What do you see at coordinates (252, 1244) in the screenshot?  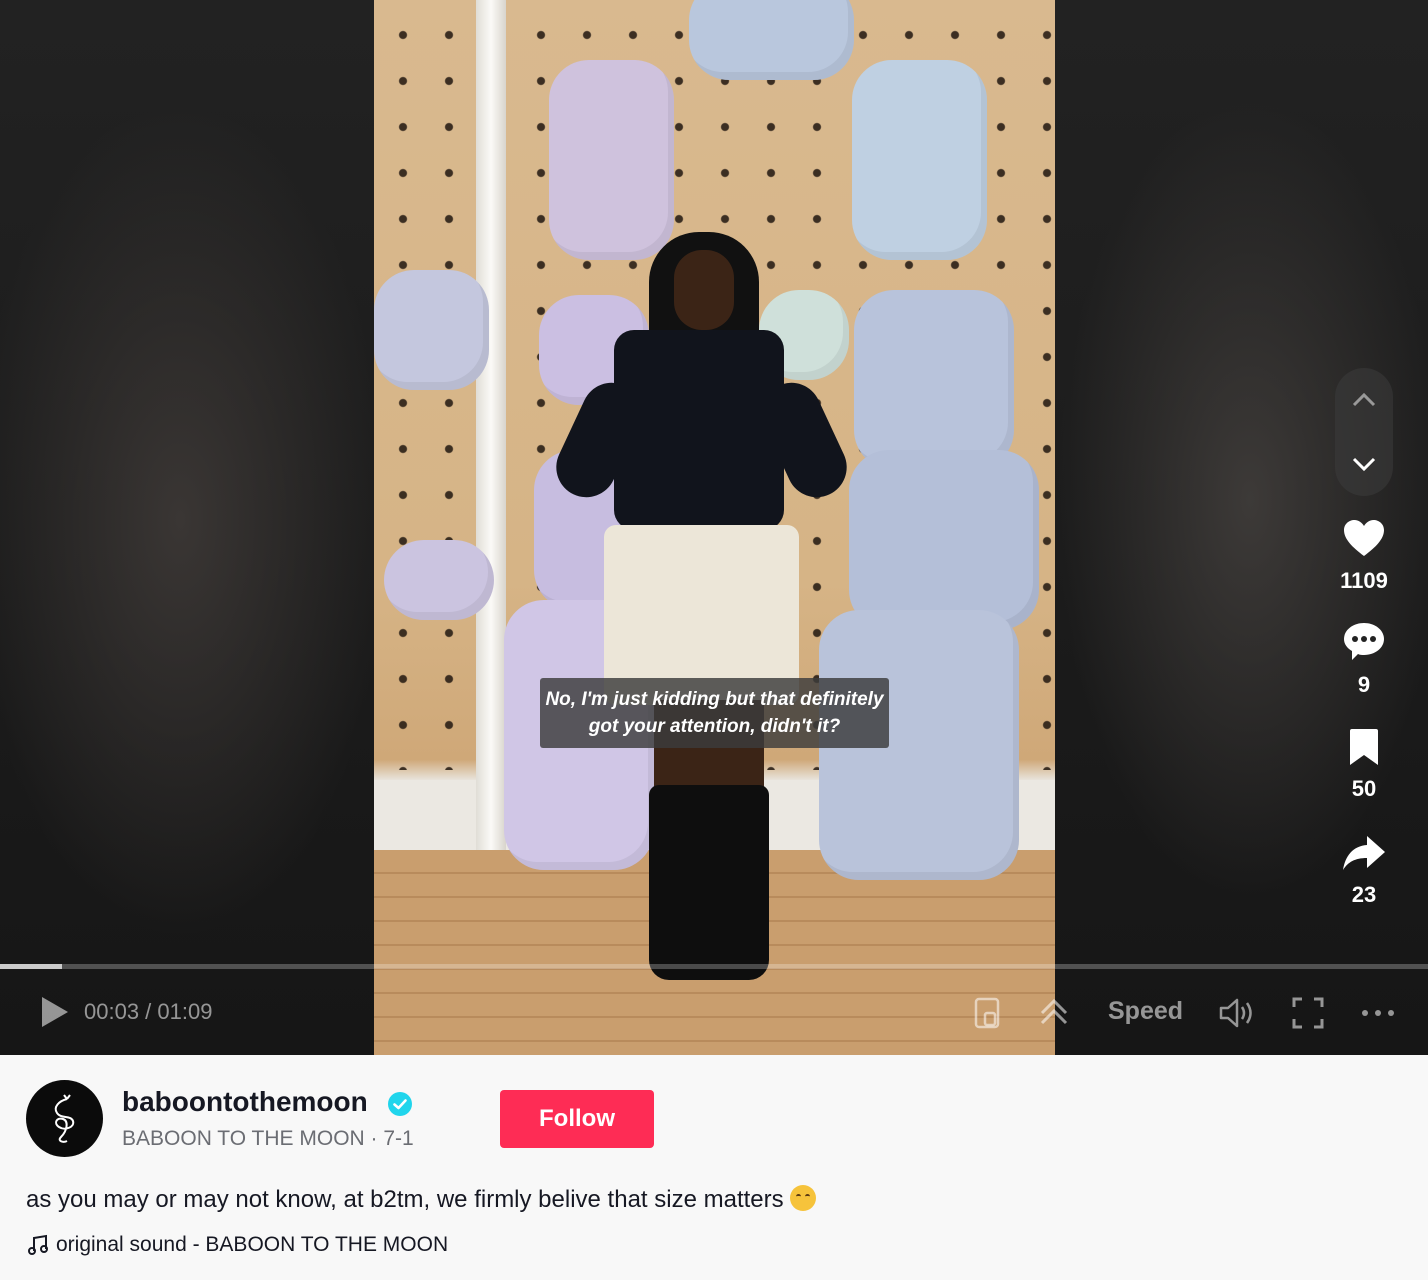 I see `music-title: original sound - BABOON TO THE MOON` at bounding box center [252, 1244].